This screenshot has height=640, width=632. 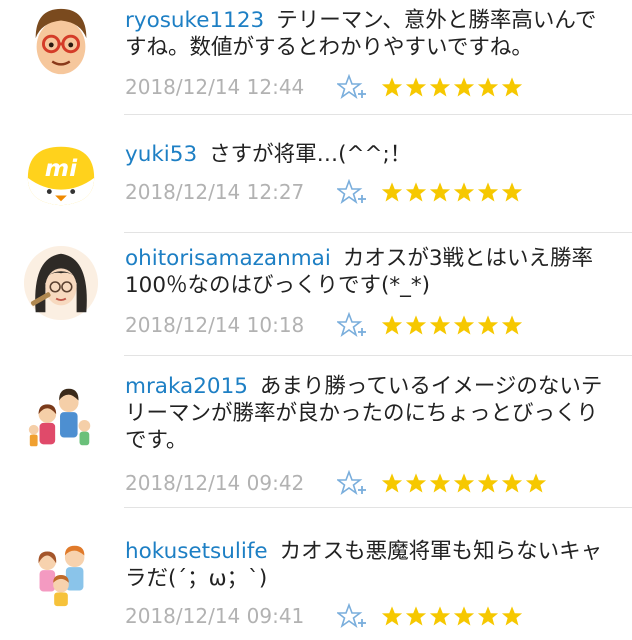 What do you see at coordinates (324, 192) in the screenshot?
I see `comment-meta: 2018/12/14 12:27` at bounding box center [324, 192].